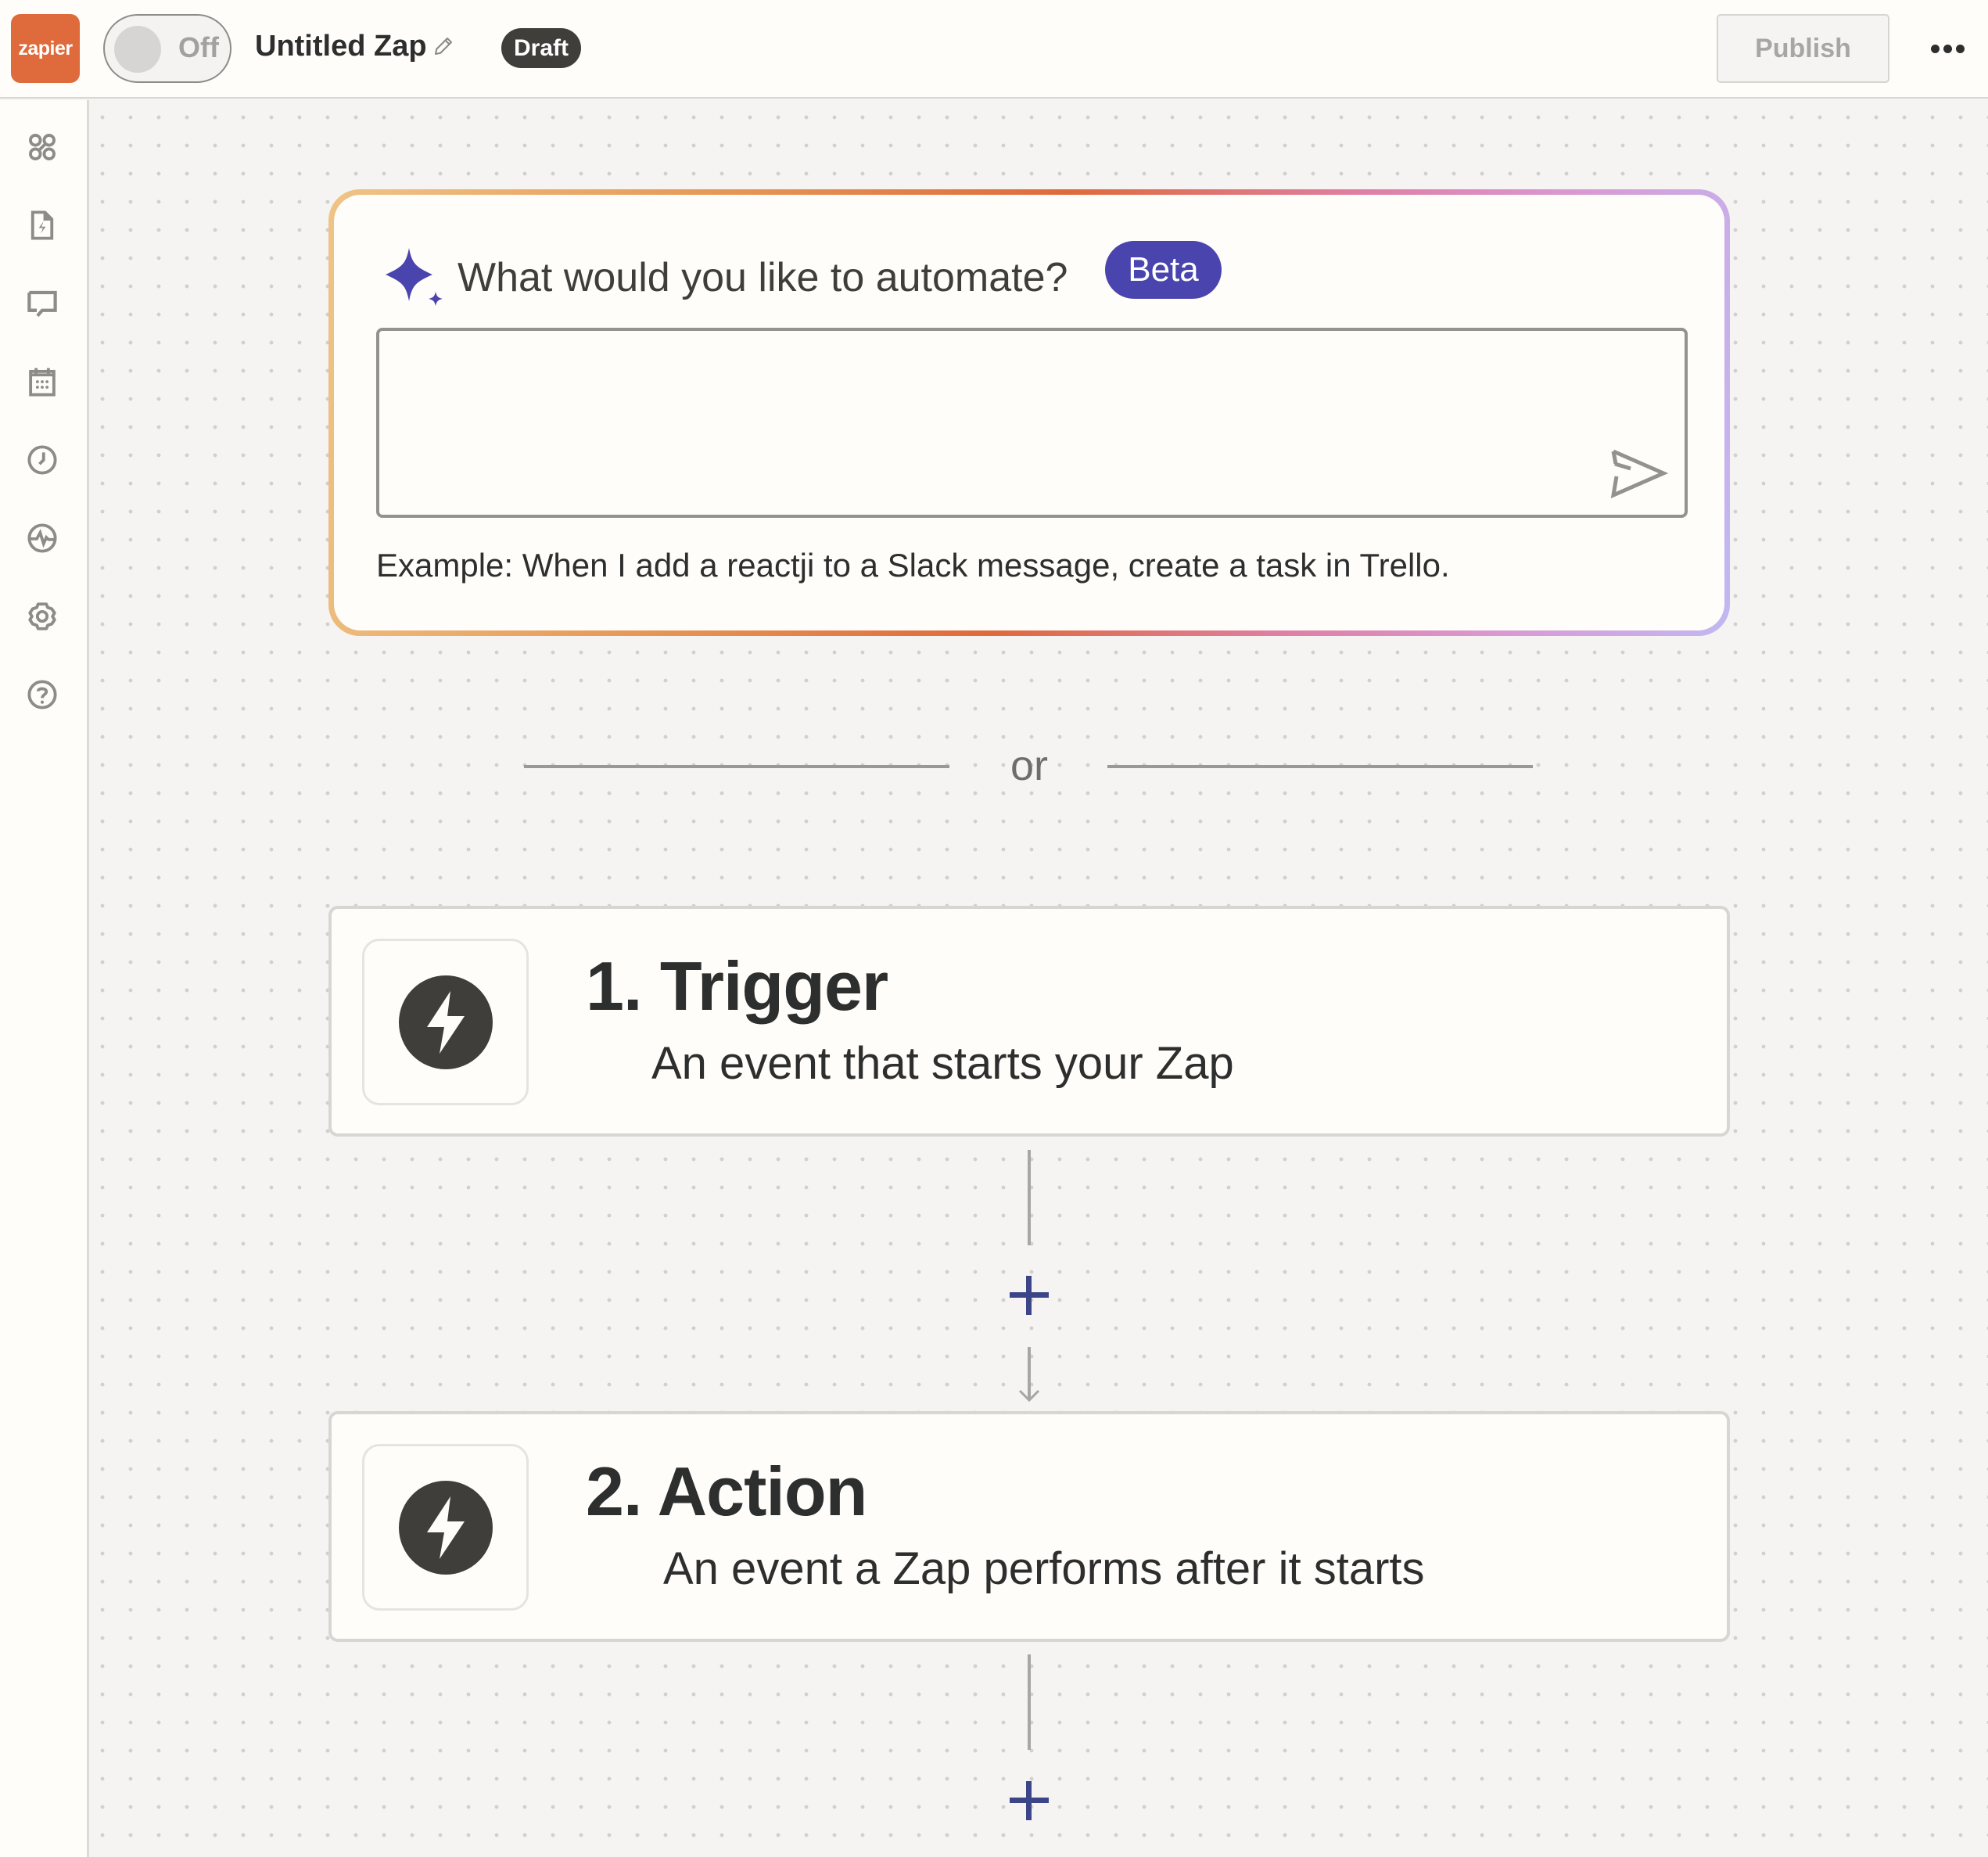 Image resolution: width=1988 pixels, height=1857 pixels. I want to click on action-step-title: 2. Action, so click(727, 1491).